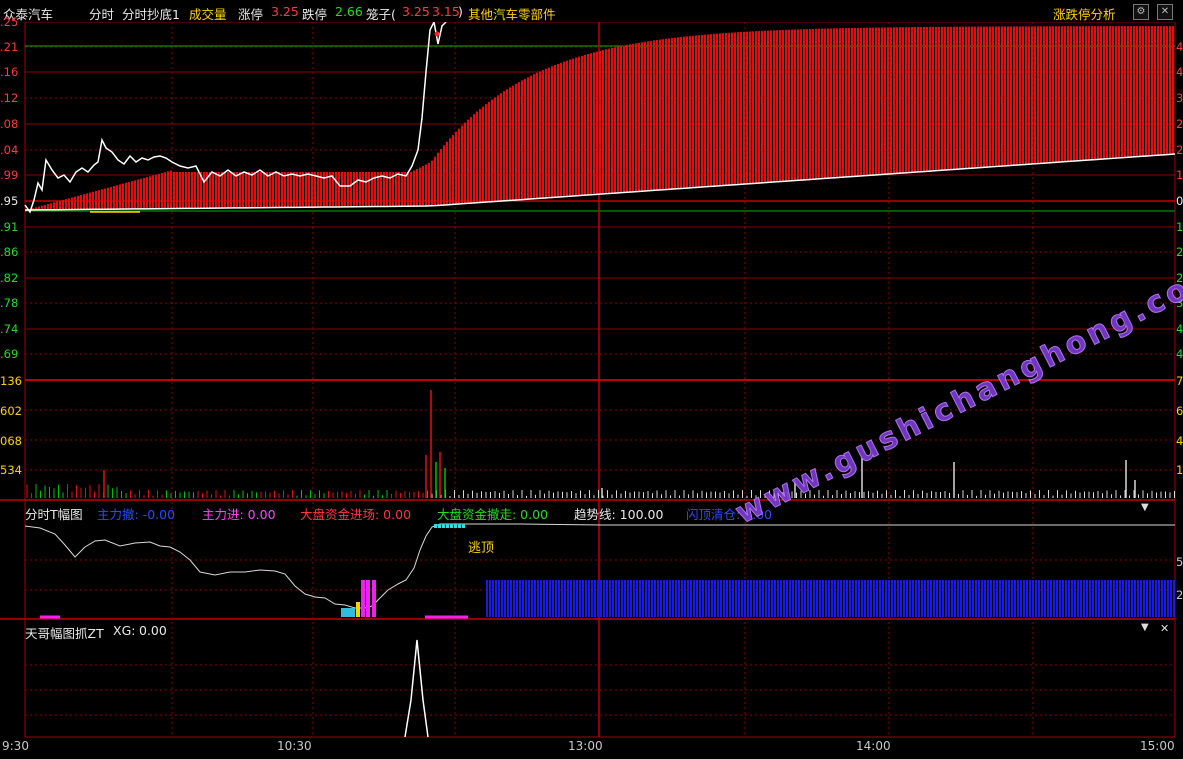 This screenshot has width=1183, height=759. Describe the element at coordinates (512, 13) in the screenshot. I see `sector-label: 其他汽车零部件` at that location.